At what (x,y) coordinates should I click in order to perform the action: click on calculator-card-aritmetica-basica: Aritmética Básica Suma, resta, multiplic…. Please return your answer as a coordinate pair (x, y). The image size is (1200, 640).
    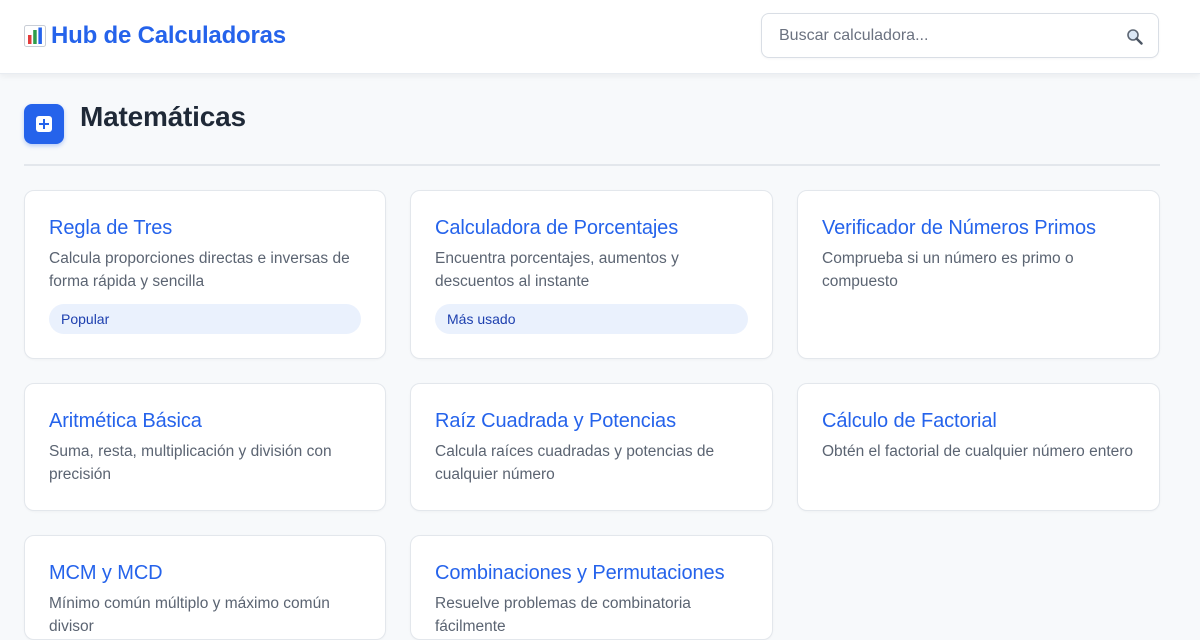
    Looking at the image, I should click on (205, 447).